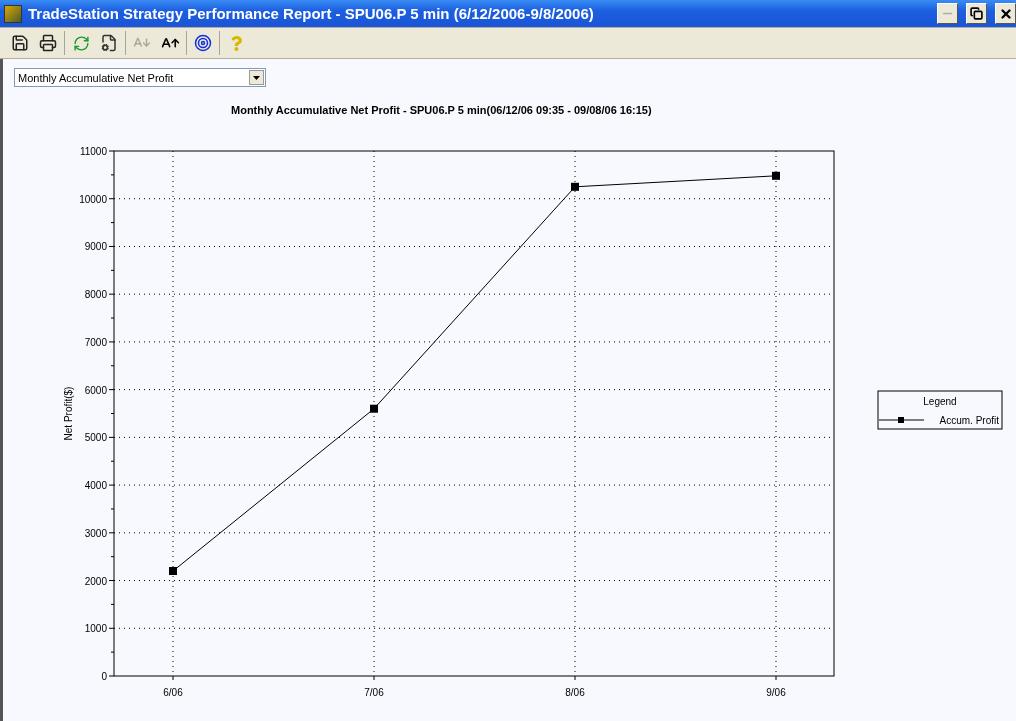  I want to click on axis-tick-label: 7000, so click(95, 342).